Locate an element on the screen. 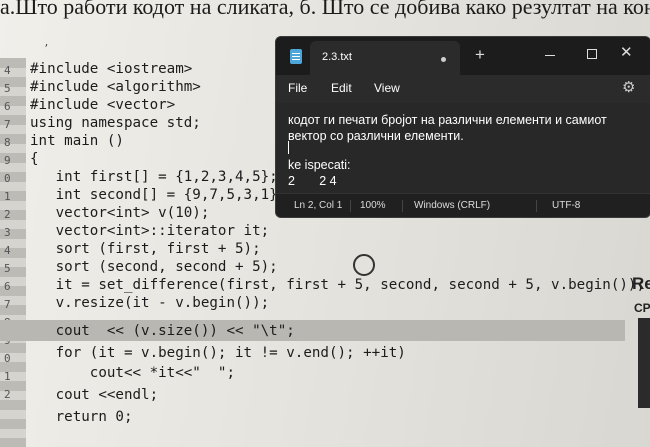  code-line: #include <iostream> is located at coordinates (111, 69).